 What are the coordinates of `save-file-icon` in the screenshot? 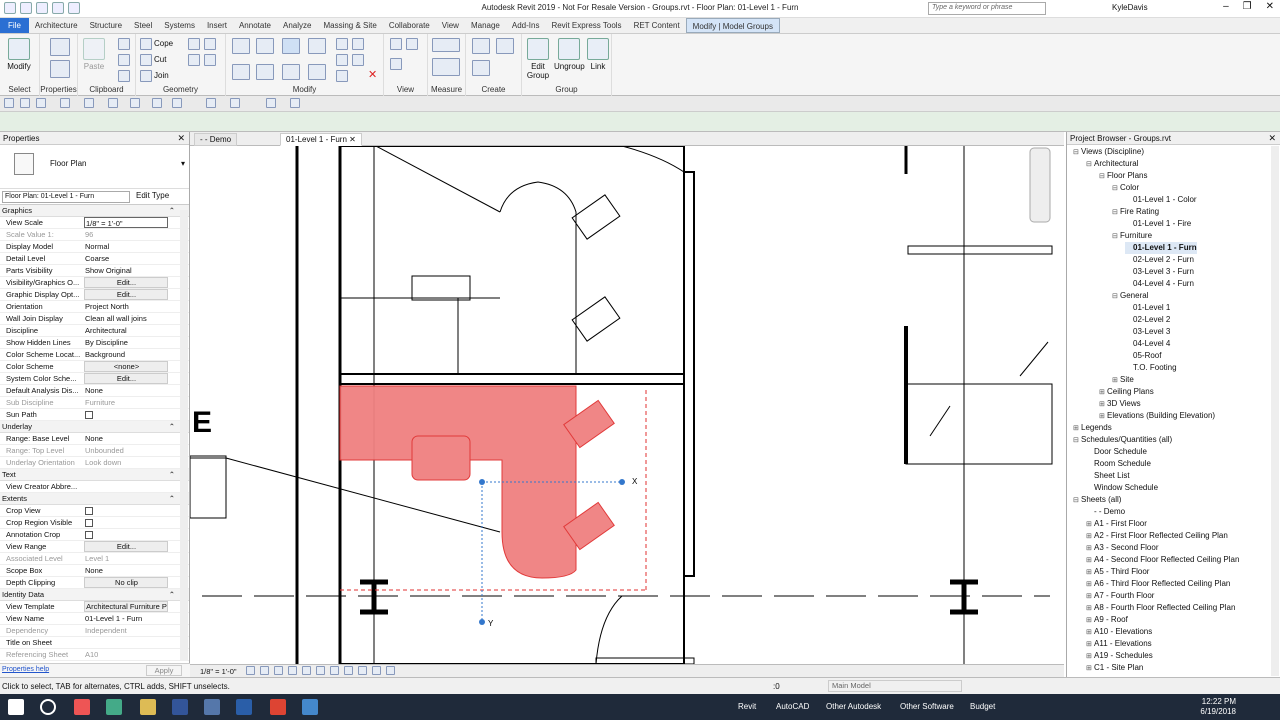 It's located at (25, 103).